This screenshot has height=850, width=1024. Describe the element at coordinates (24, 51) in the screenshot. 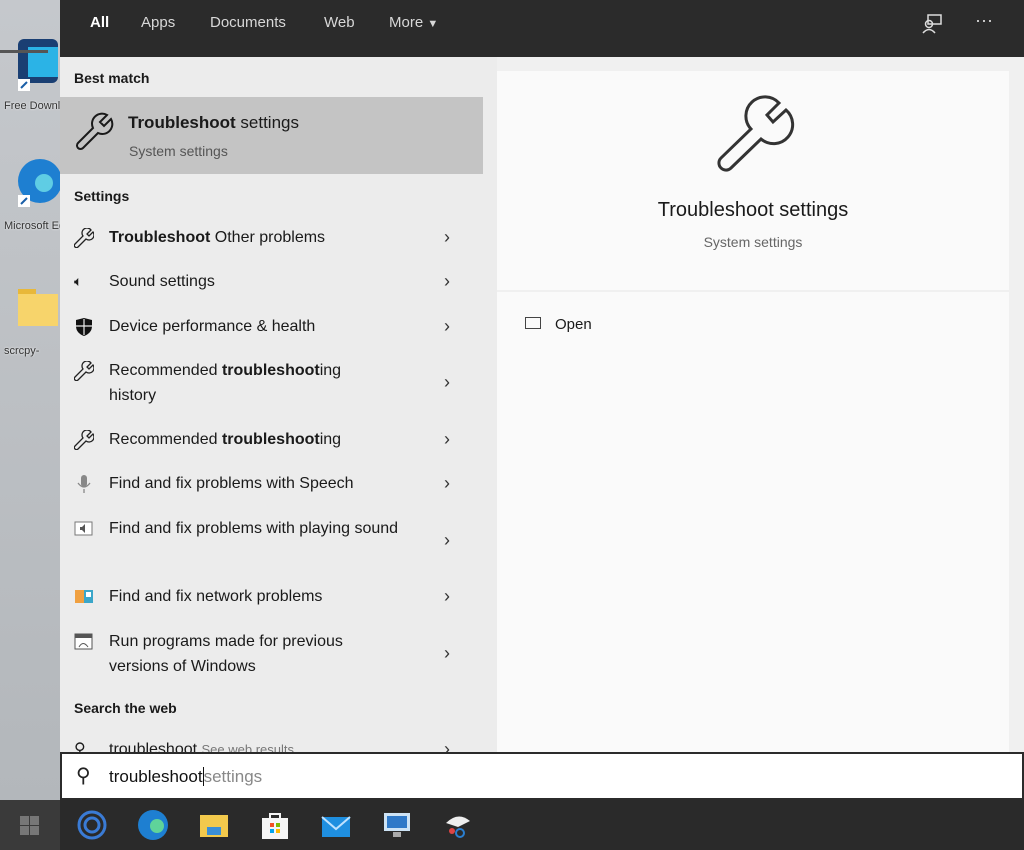

I see `tab-indicator` at that location.